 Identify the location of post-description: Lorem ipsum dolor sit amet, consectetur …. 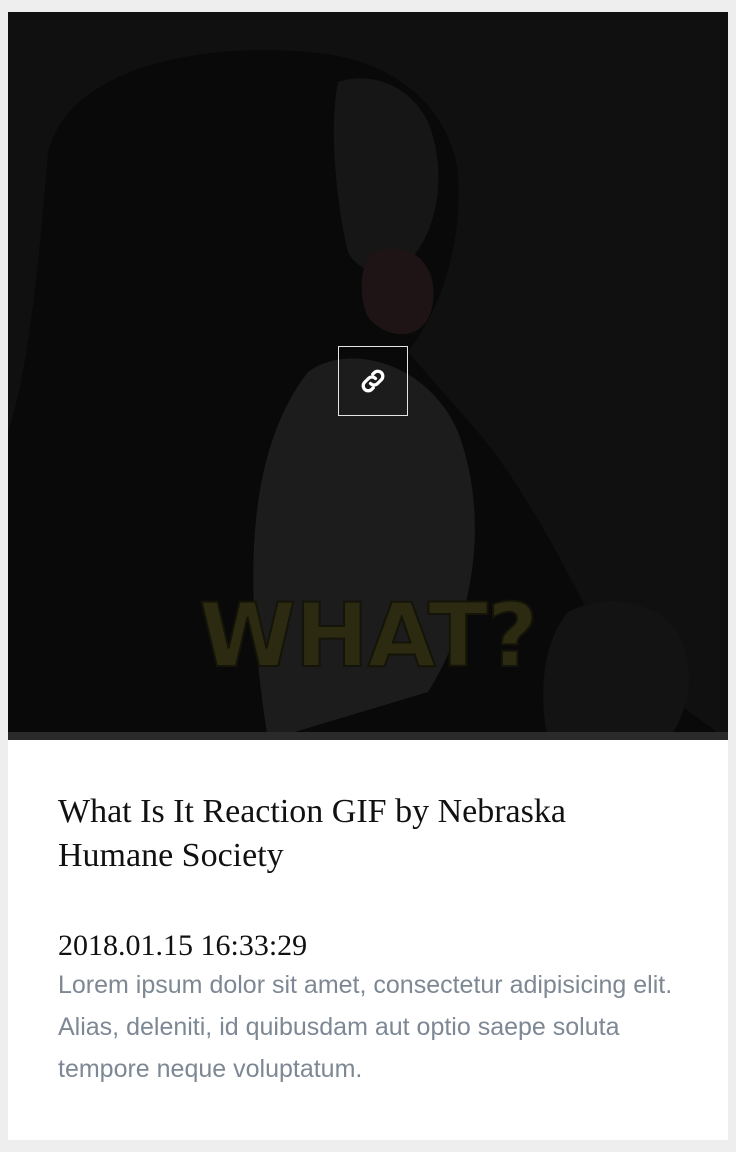
(365, 1027).